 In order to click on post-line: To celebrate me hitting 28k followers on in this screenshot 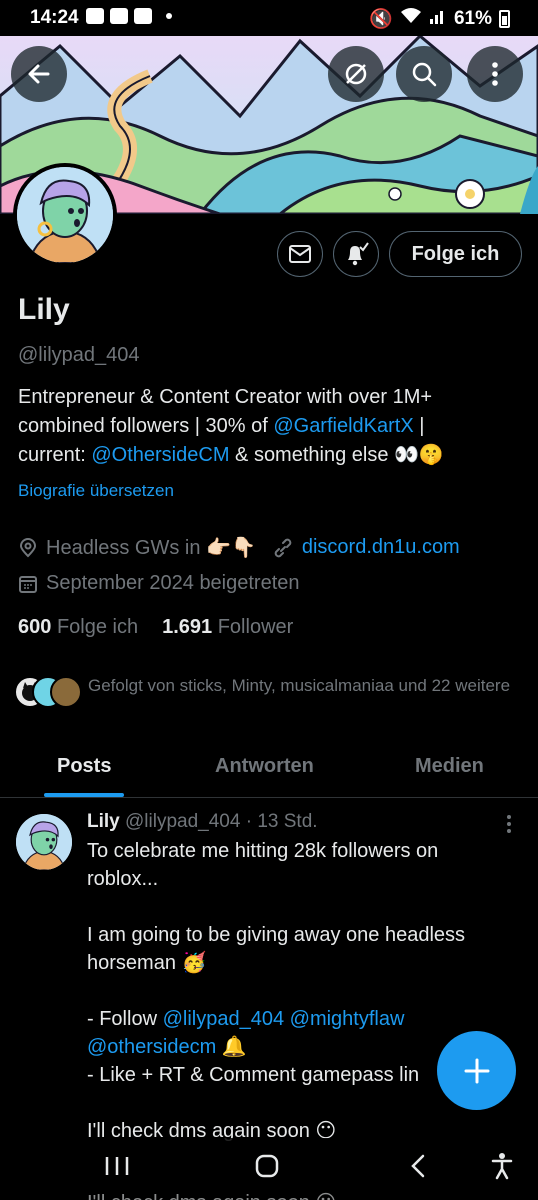, I will do `click(263, 851)`.